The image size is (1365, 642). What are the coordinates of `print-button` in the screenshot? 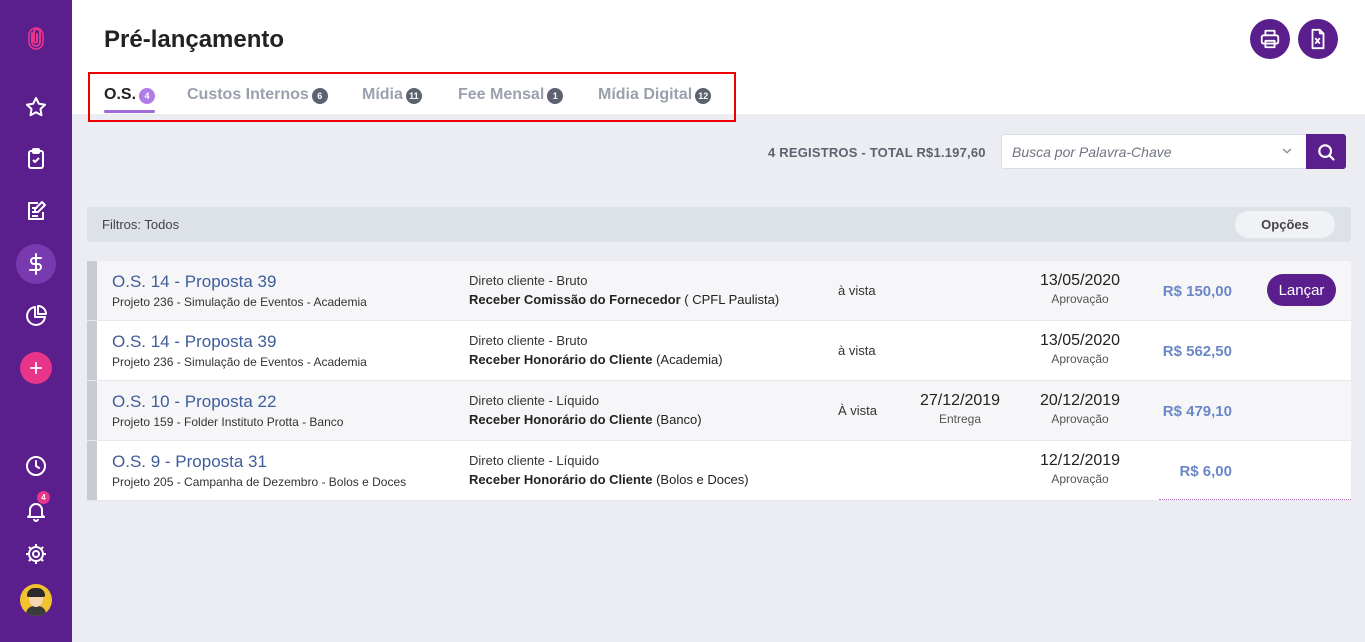 It's located at (1270, 39).